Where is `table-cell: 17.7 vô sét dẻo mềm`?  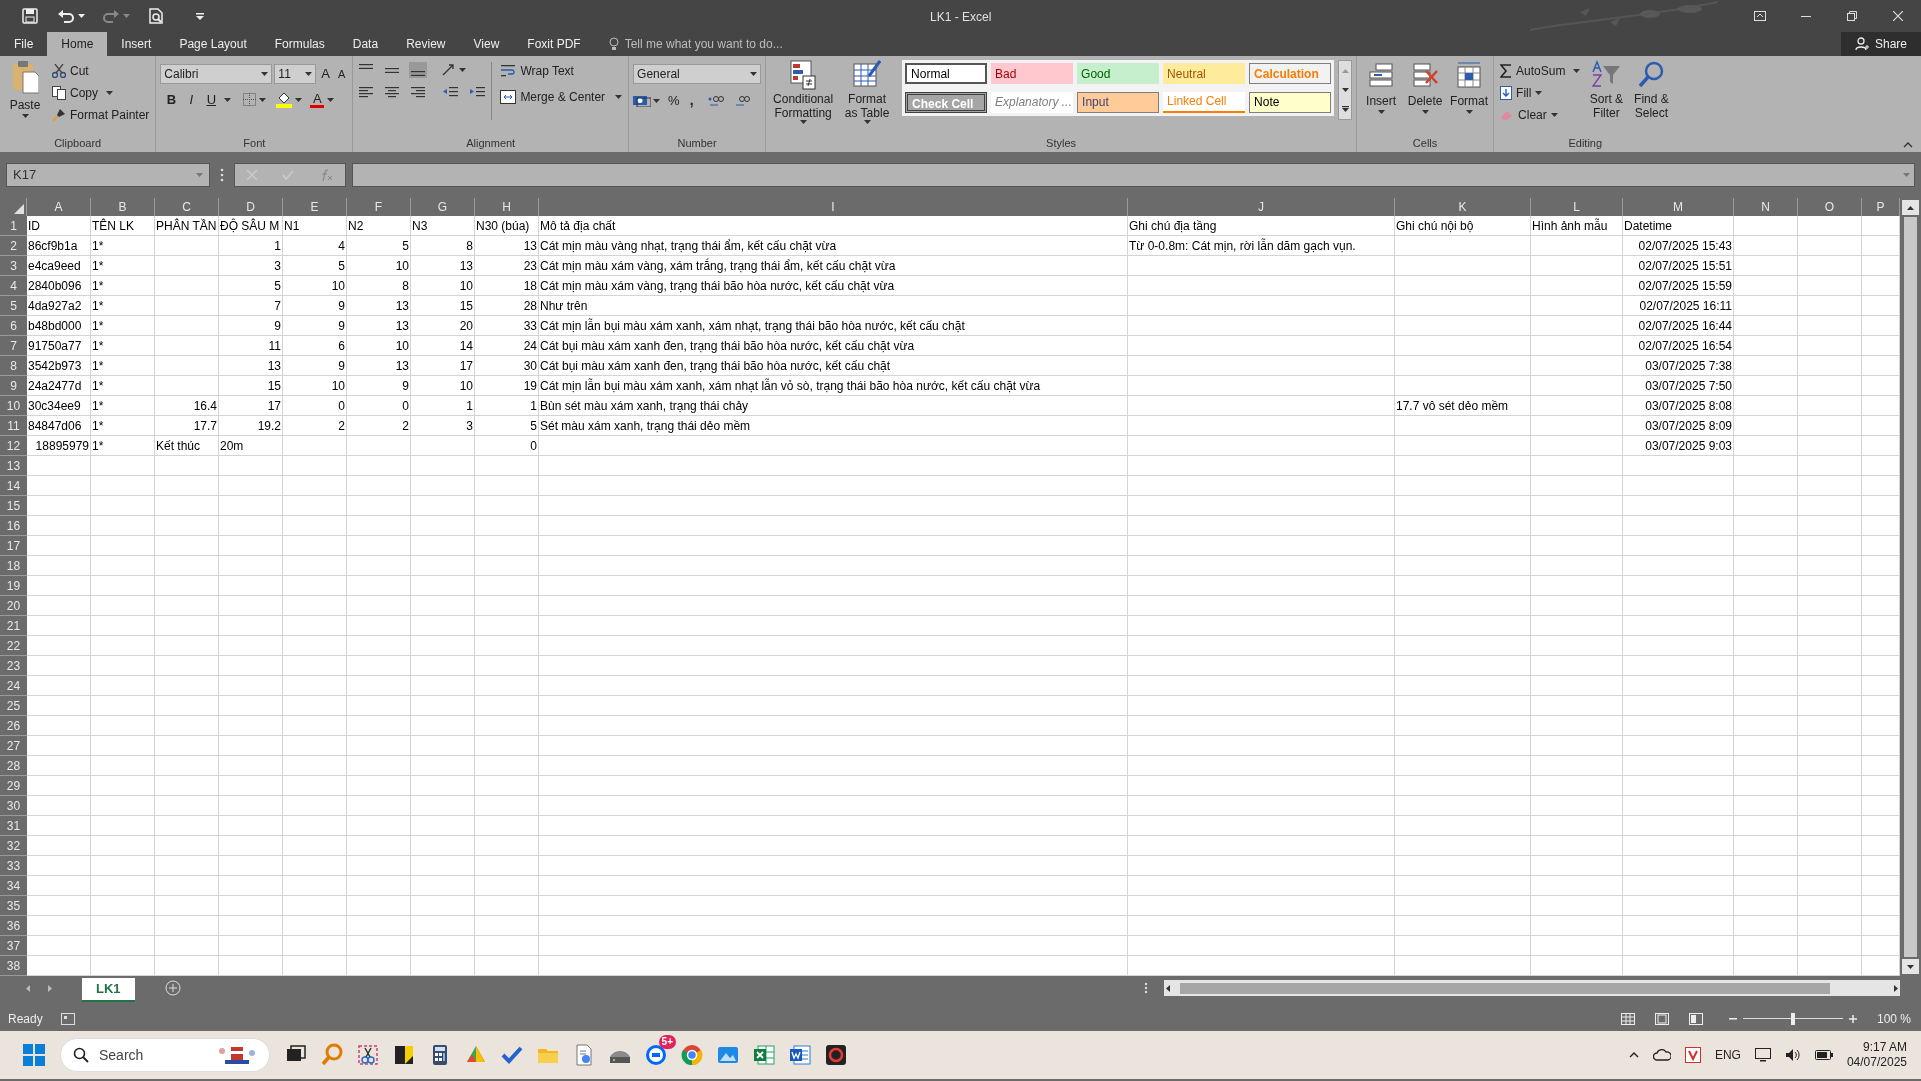
table-cell: 17.7 vô sét dẻo mềm is located at coordinates (1463, 406).